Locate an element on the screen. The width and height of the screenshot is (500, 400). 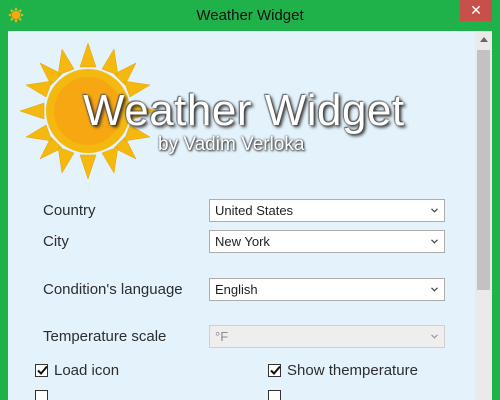
temperature-scale-label: Temperature scale is located at coordinates (105, 336).